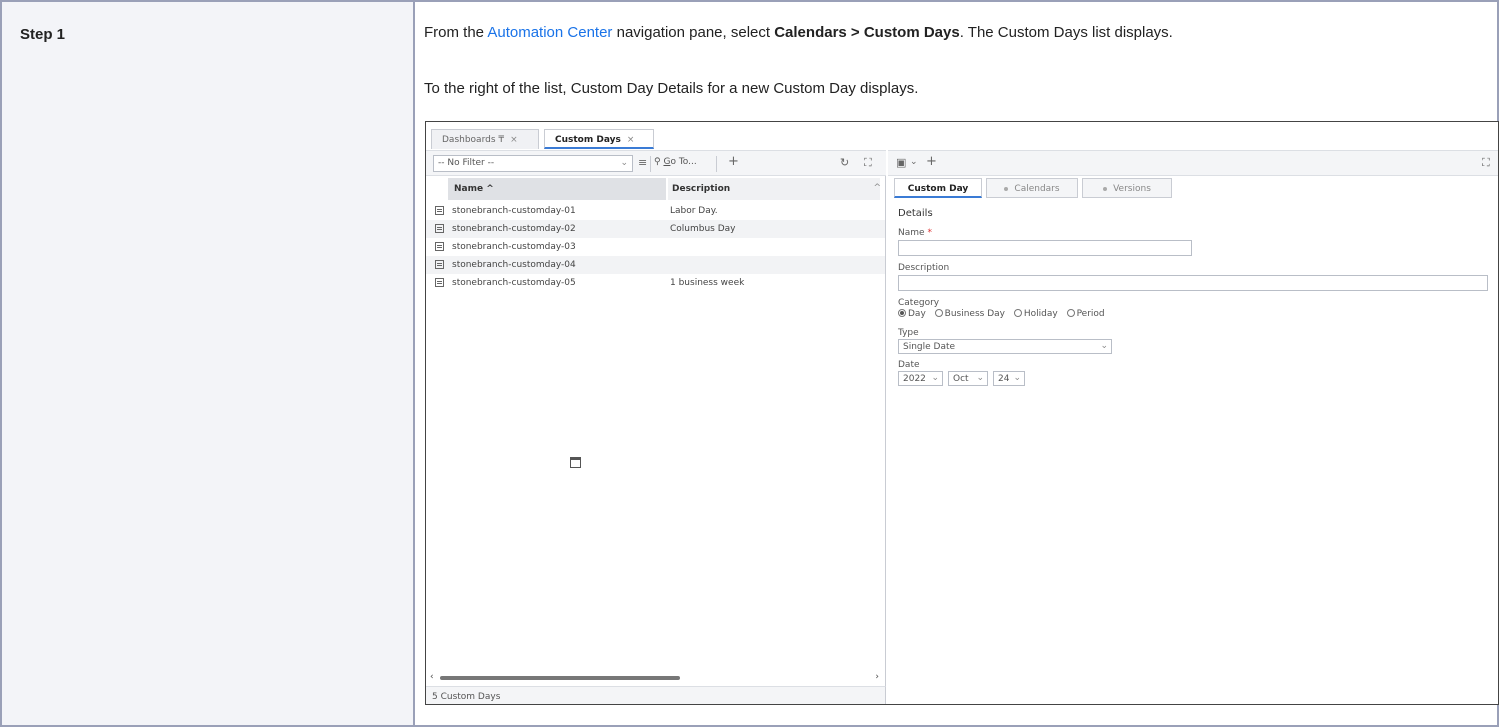  What do you see at coordinates (655, 229) in the screenshot?
I see `table-row: stonebranch-customday-02 Columbus Day` at bounding box center [655, 229].